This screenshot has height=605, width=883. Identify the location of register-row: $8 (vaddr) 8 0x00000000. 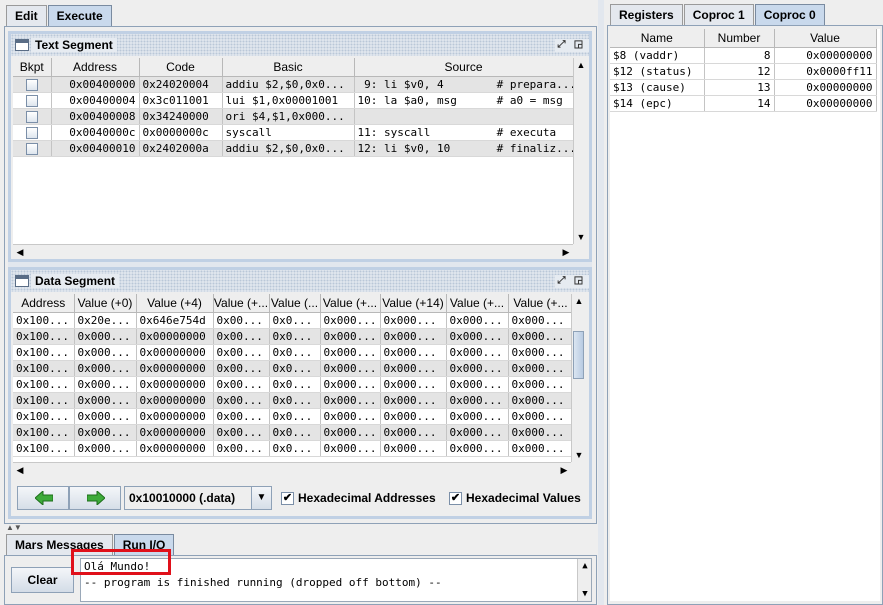
(743, 55).